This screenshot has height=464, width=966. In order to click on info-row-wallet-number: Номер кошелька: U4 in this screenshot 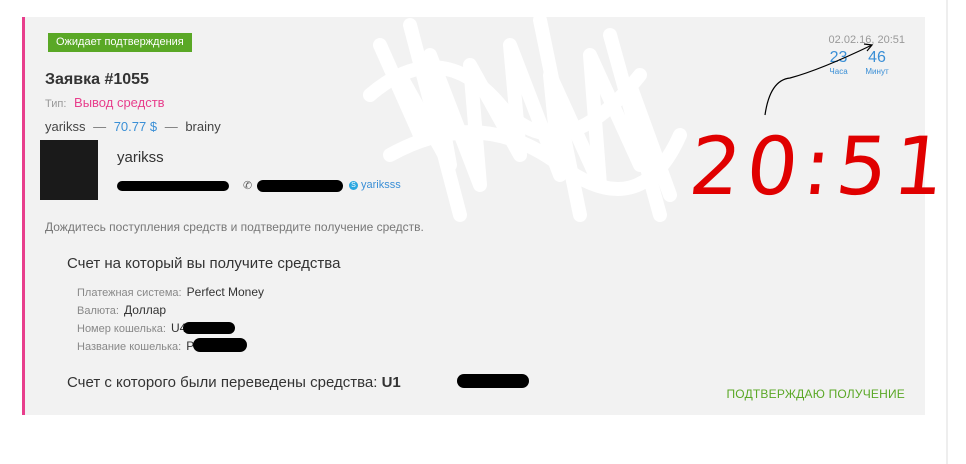, I will do `click(131, 328)`.